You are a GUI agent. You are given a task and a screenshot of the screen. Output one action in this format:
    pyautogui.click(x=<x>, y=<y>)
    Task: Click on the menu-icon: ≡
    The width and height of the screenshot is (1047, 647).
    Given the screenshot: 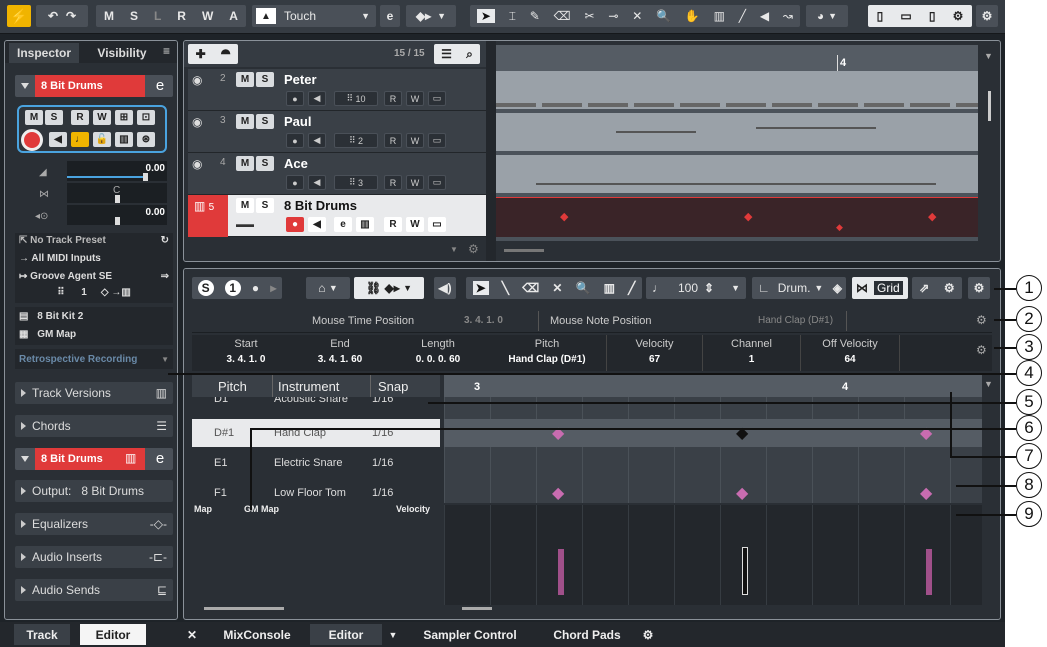 What is the action you would take?
    pyautogui.click(x=166, y=51)
    